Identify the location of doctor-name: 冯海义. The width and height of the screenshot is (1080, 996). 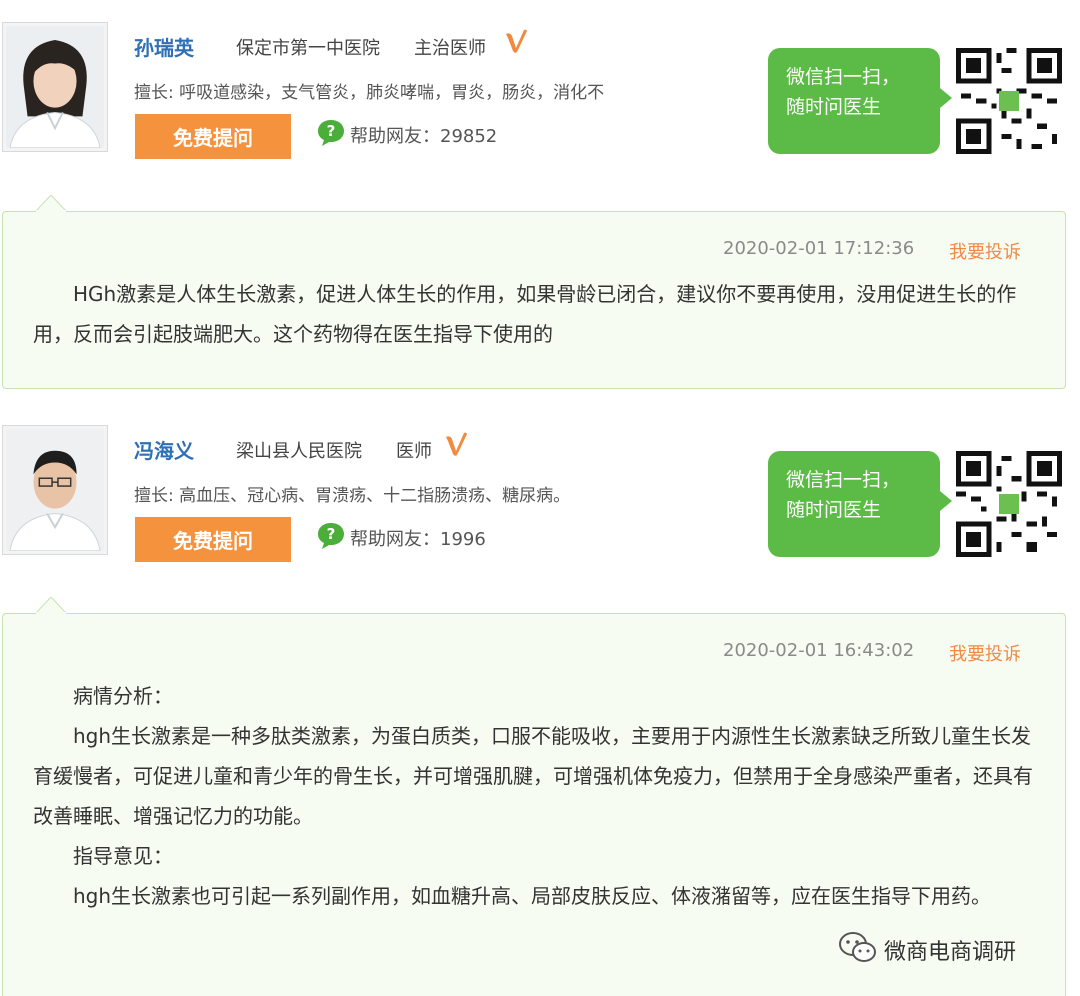
(164, 449).